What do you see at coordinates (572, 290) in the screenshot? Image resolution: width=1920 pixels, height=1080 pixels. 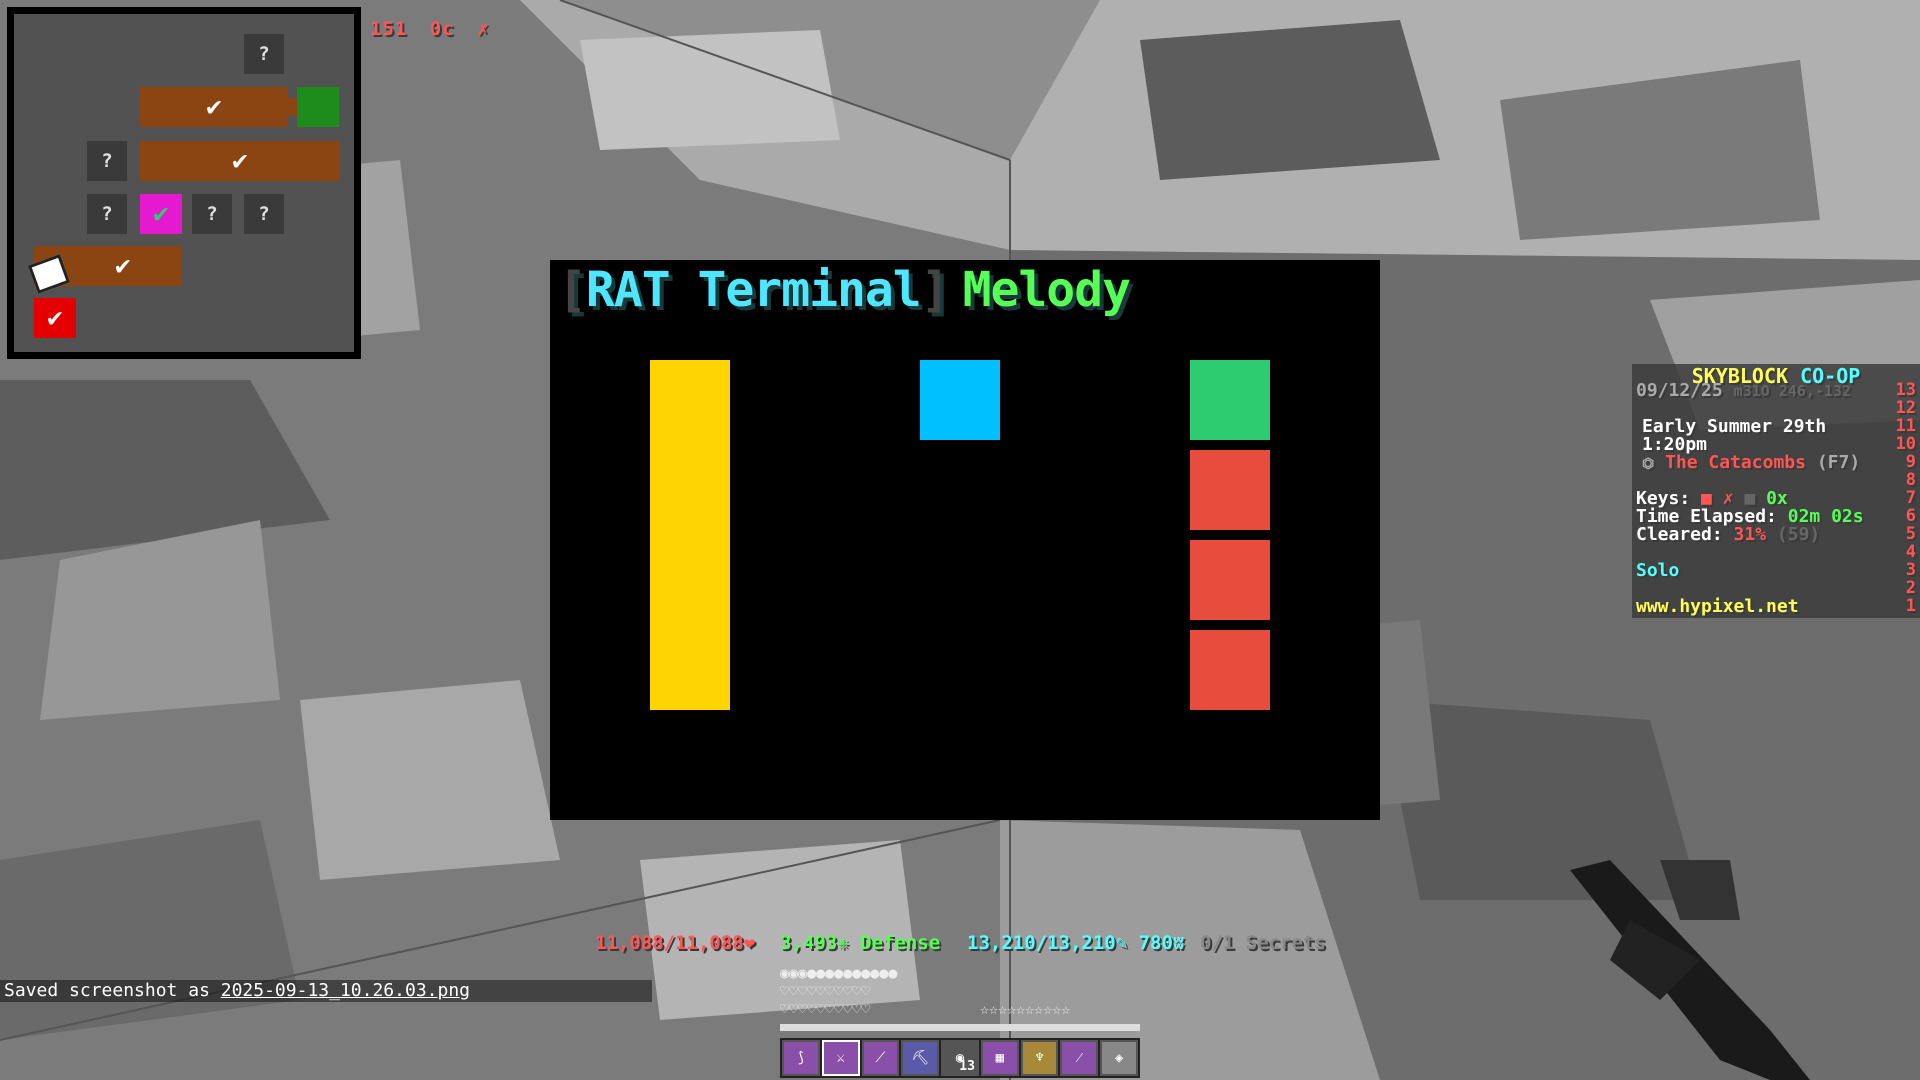 I see `title-bracket-open: [` at bounding box center [572, 290].